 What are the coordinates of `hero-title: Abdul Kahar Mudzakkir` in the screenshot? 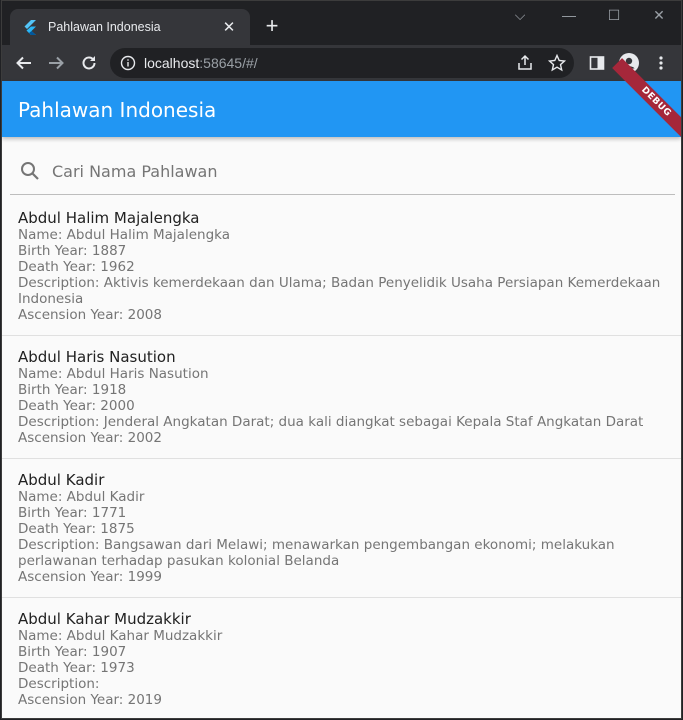 It's located at (104, 619).